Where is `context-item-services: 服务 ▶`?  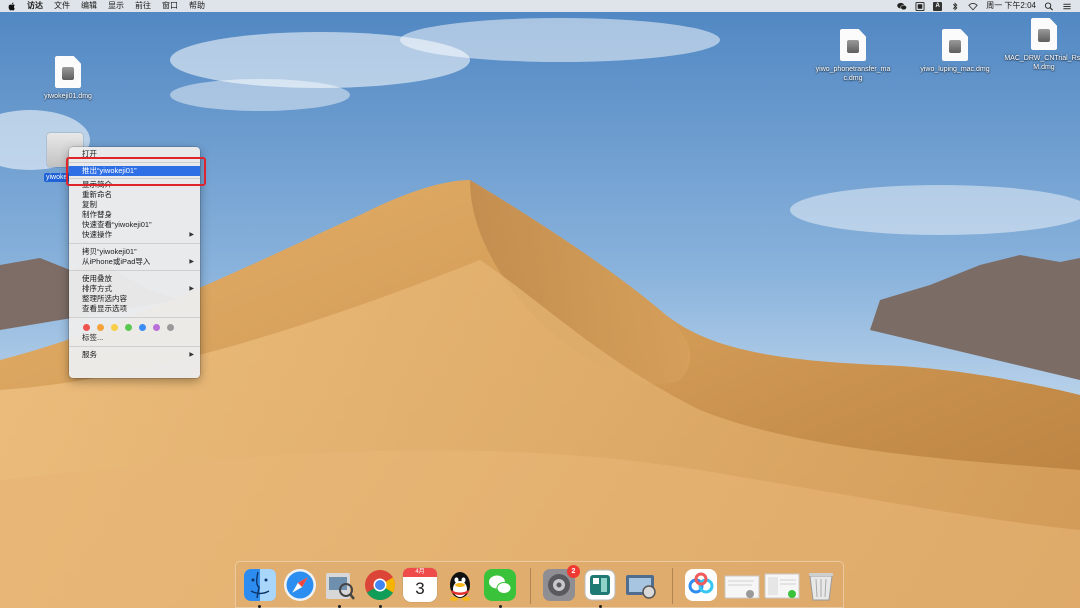 context-item-services: 服务 ▶ is located at coordinates (134, 355).